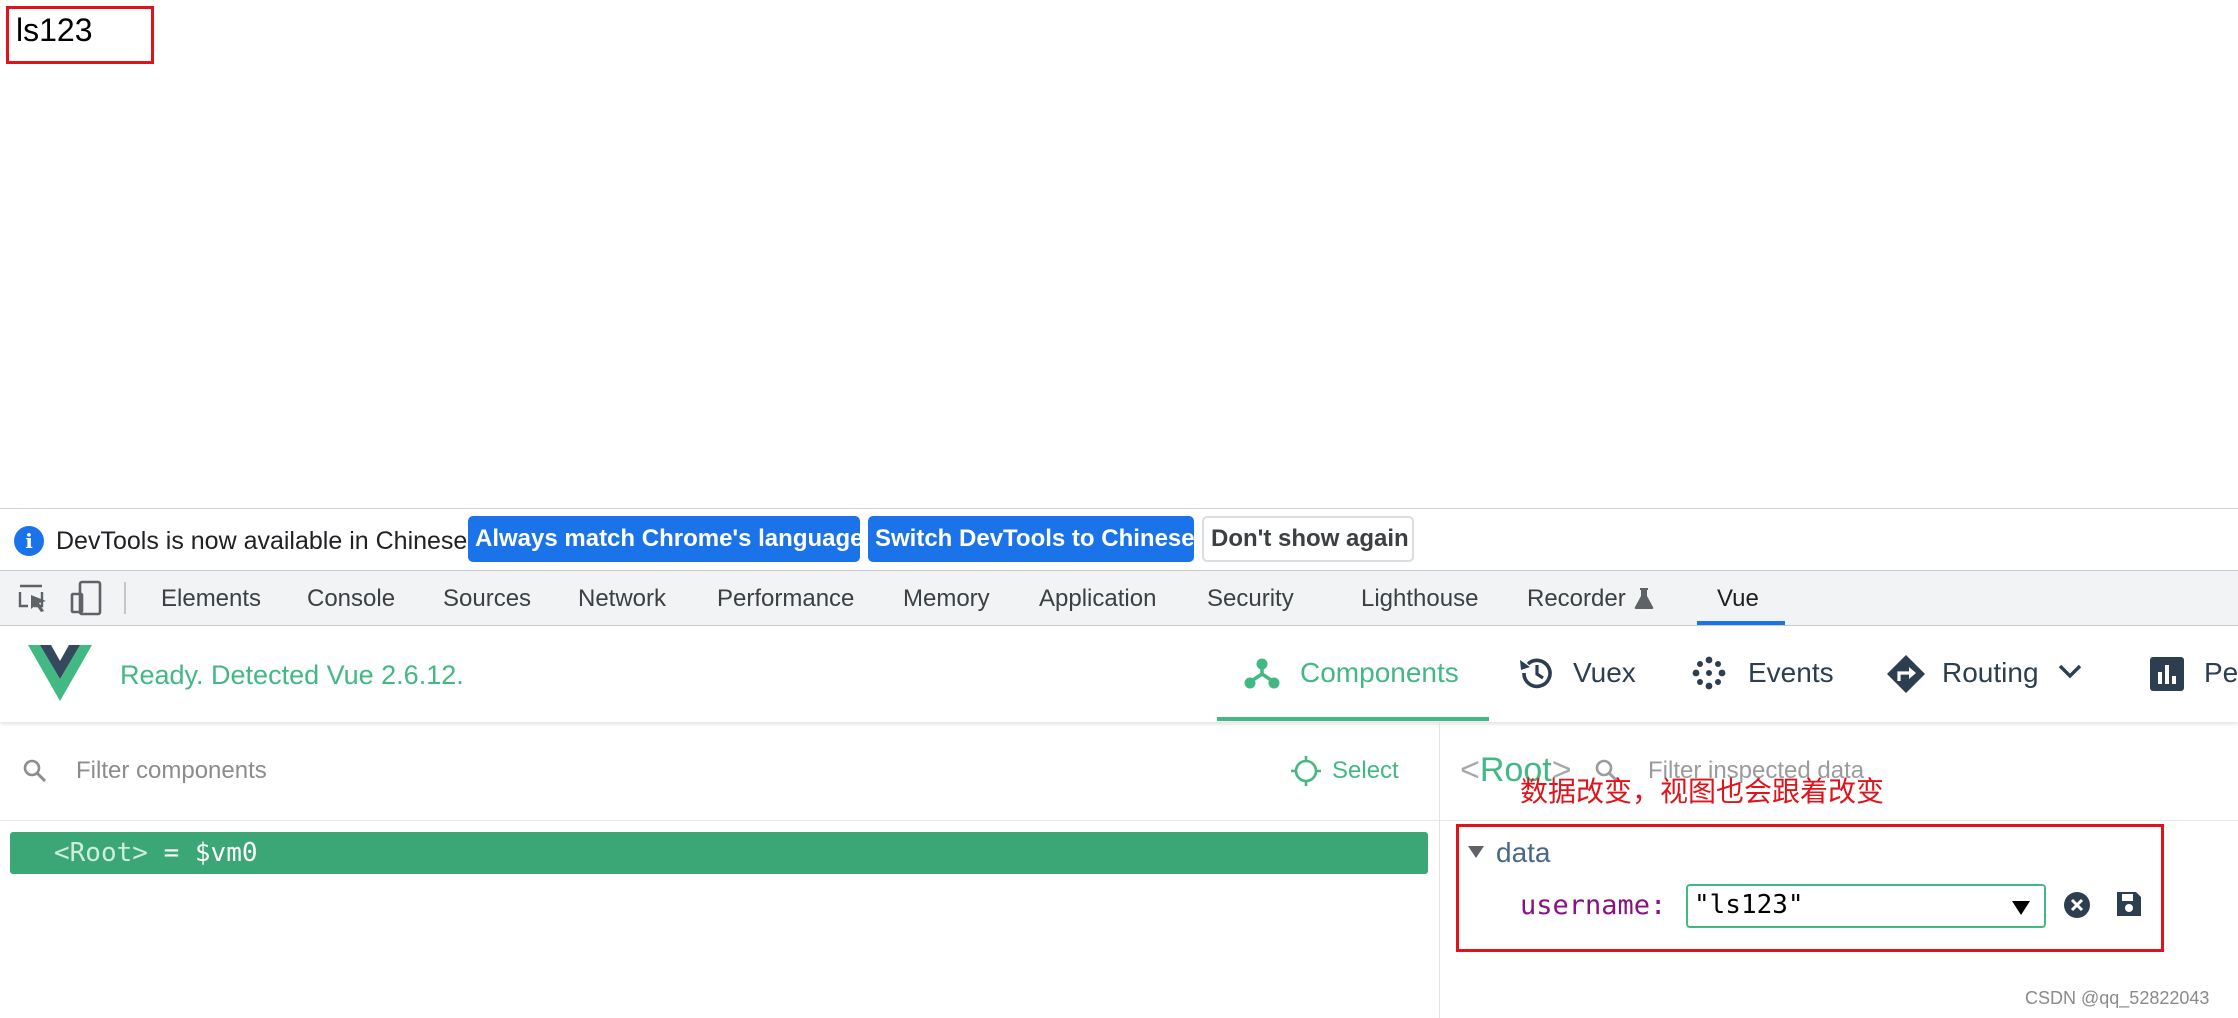 This screenshot has width=2238, height=1018. I want to click on save-edit-icon, so click(2129, 904).